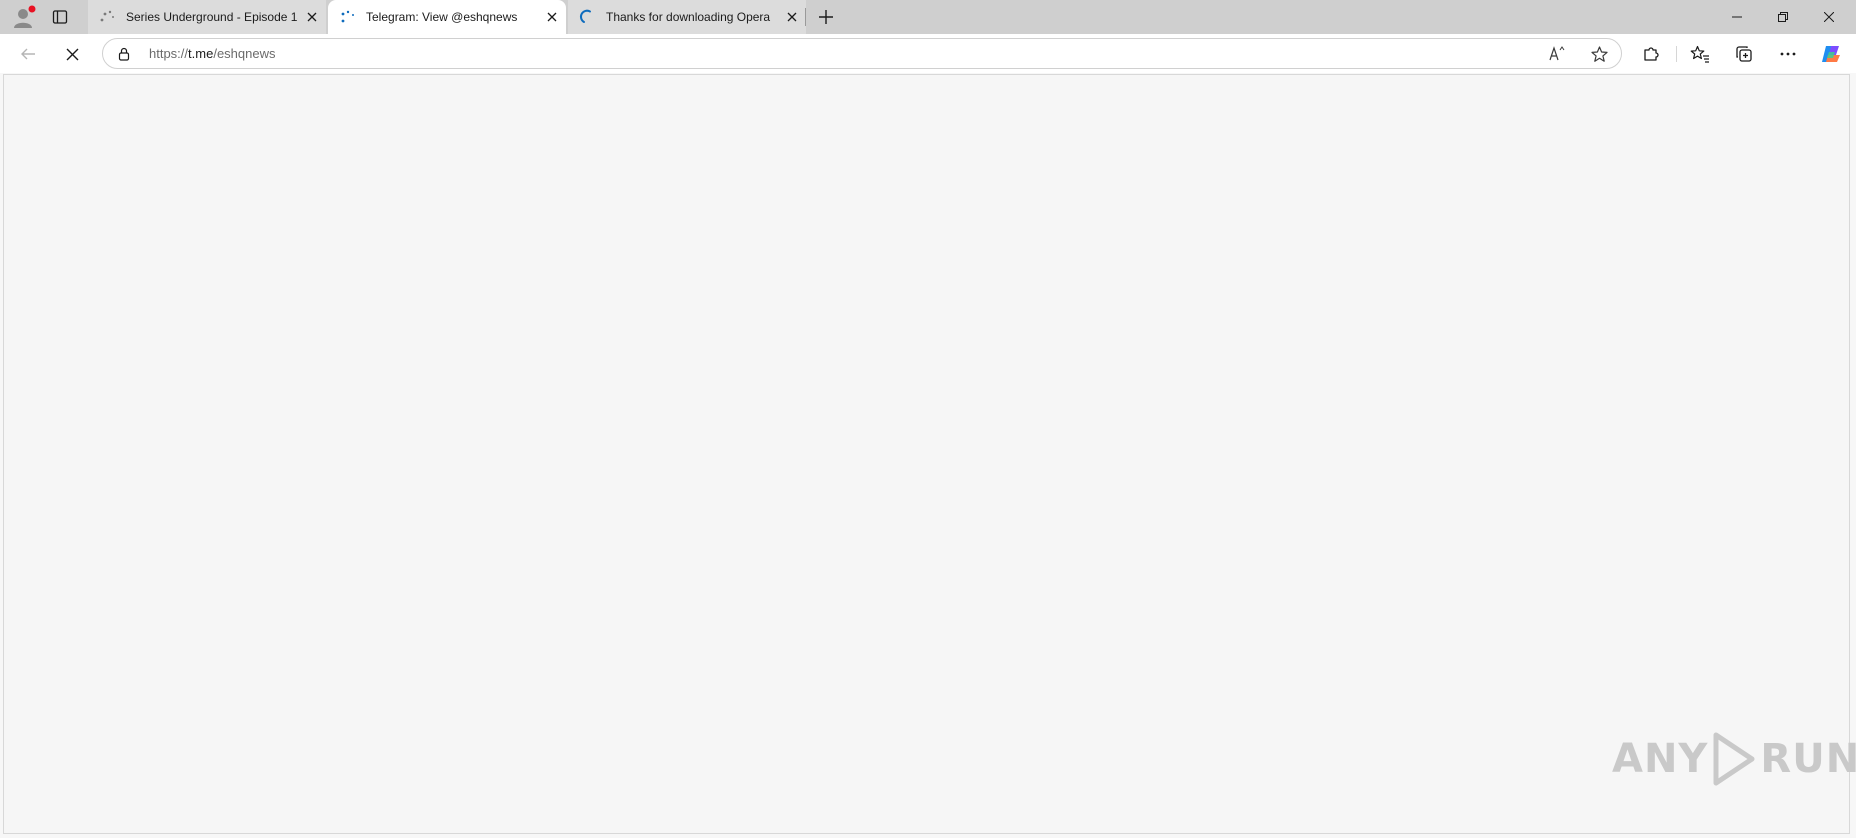 Image resolution: width=1856 pixels, height=838 pixels. I want to click on url-path: /eshqnews, so click(244, 53).